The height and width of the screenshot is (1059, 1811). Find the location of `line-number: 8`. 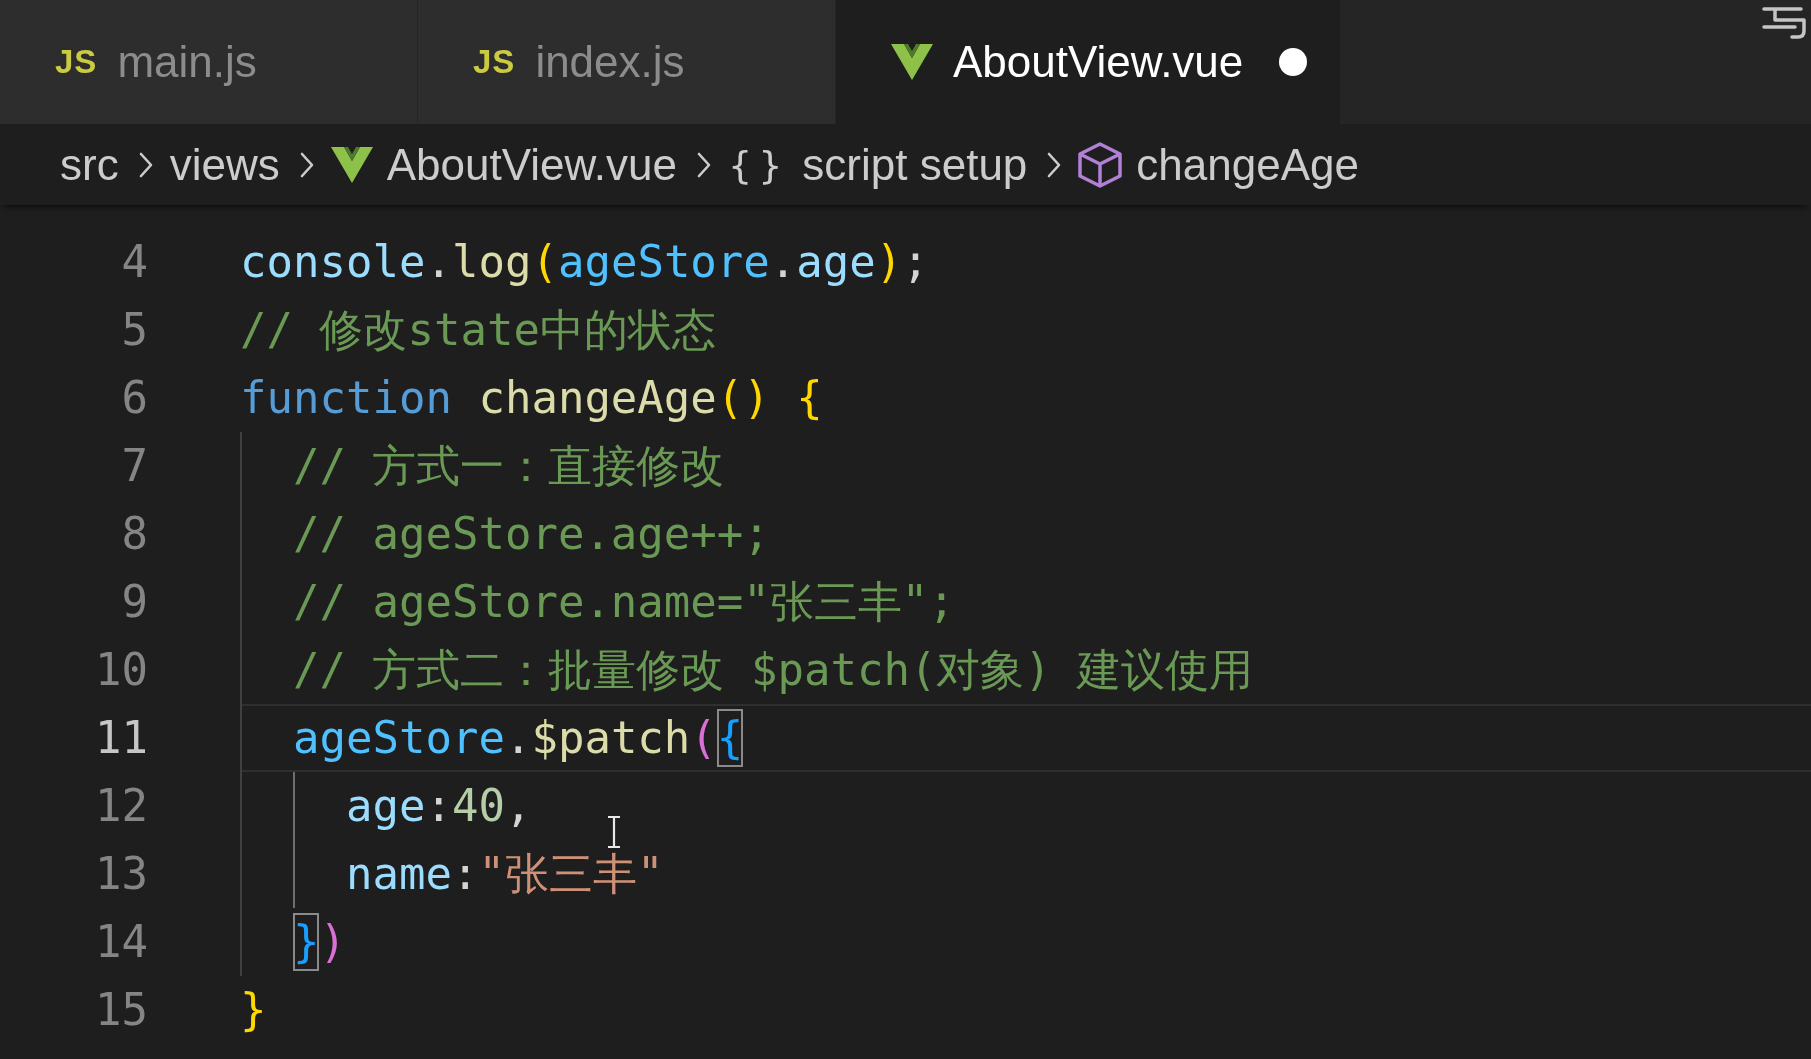

line-number: 8 is located at coordinates (134, 534).